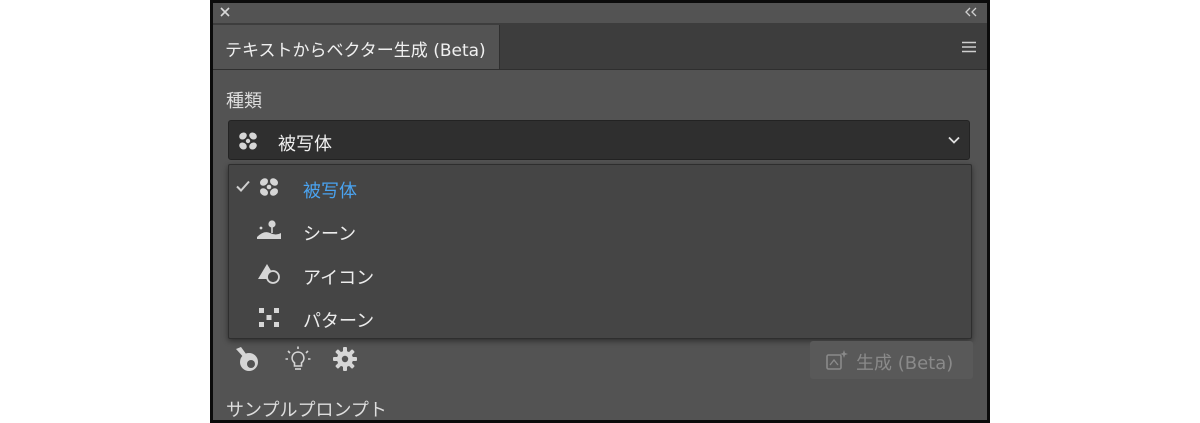  I want to click on chevron-down-icon, so click(954, 140).